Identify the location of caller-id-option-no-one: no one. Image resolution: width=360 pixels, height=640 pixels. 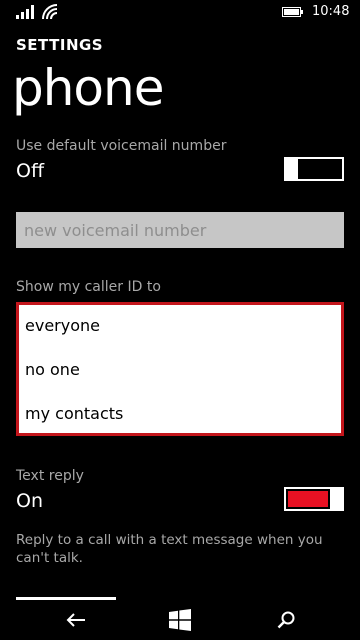
(52, 369).